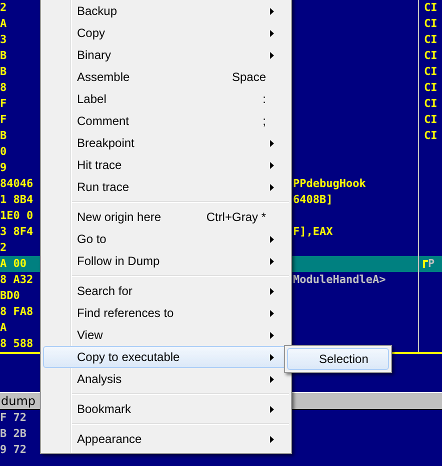 The height and width of the screenshot is (466, 442). I want to click on code-text: 8 A32, so click(17, 280).